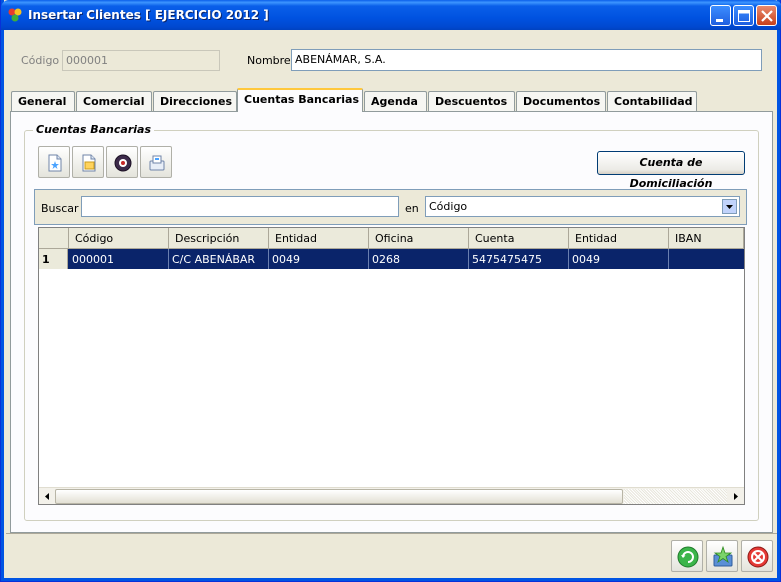  What do you see at coordinates (391, 15) in the screenshot?
I see `title-bar: Insertar Clientes [ EJERCICIO 2012 ]` at bounding box center [391, 15].